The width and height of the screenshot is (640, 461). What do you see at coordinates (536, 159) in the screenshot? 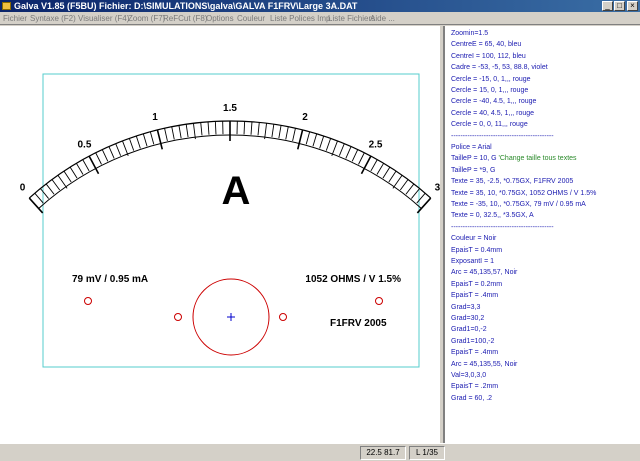
I see `script-comment: 'Change taille tous textes` at bounding box center [536, 159].